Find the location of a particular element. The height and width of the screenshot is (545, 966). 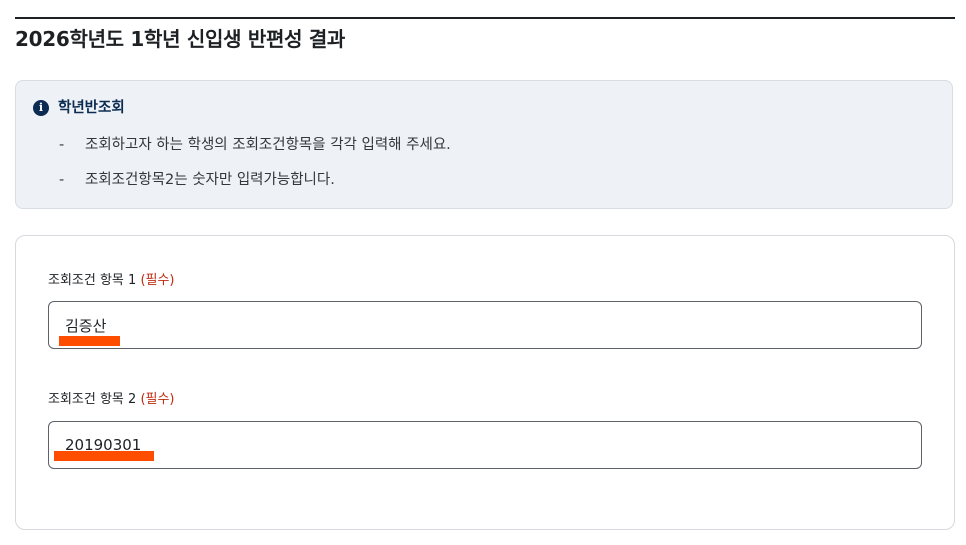

field2-label-text: 조회조건 항목 2 is located at coordinates (92, 399).